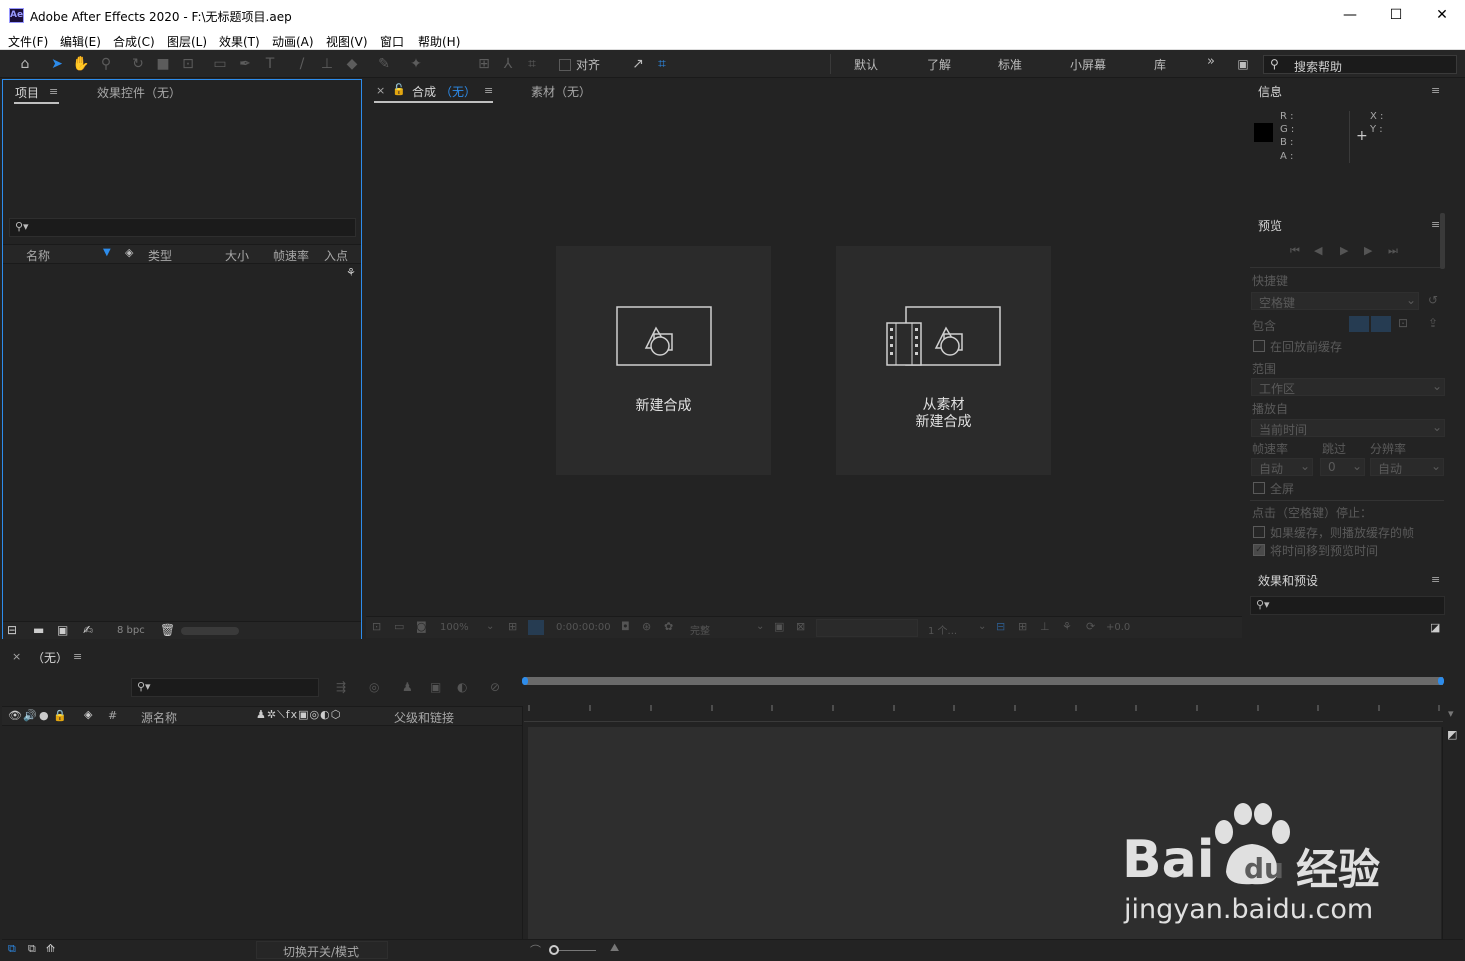 Image resolution: width=1465 pixels, height=961 pixels. I want to click on include-overlays-icon: ⊡, so click(1403, 323).